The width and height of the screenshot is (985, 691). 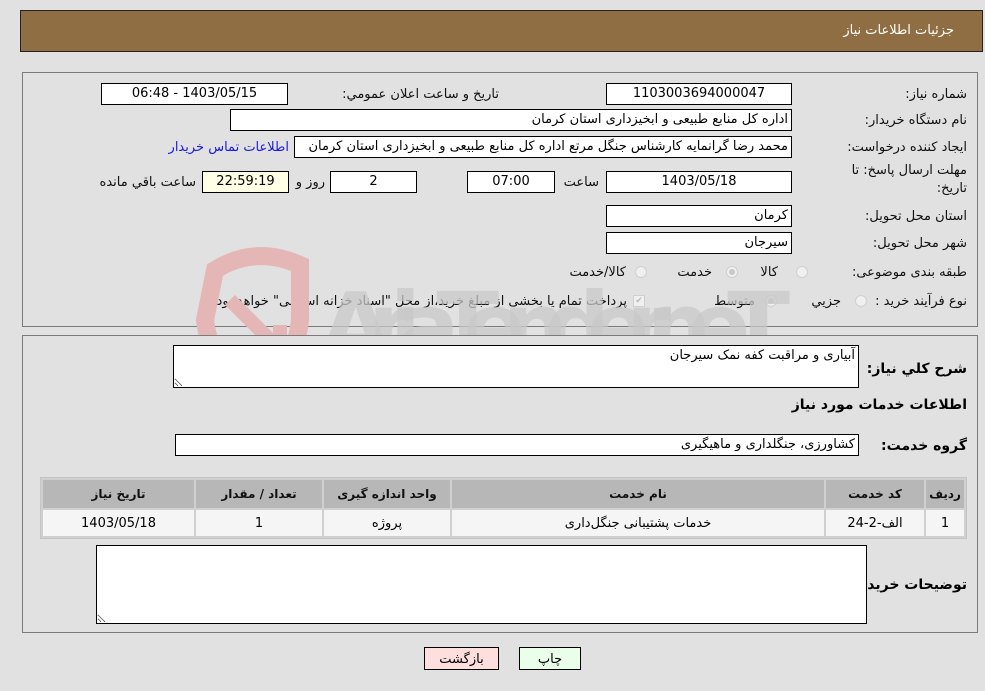 I want to click on category-option-service: خدمت, so click(x=694, y=272).